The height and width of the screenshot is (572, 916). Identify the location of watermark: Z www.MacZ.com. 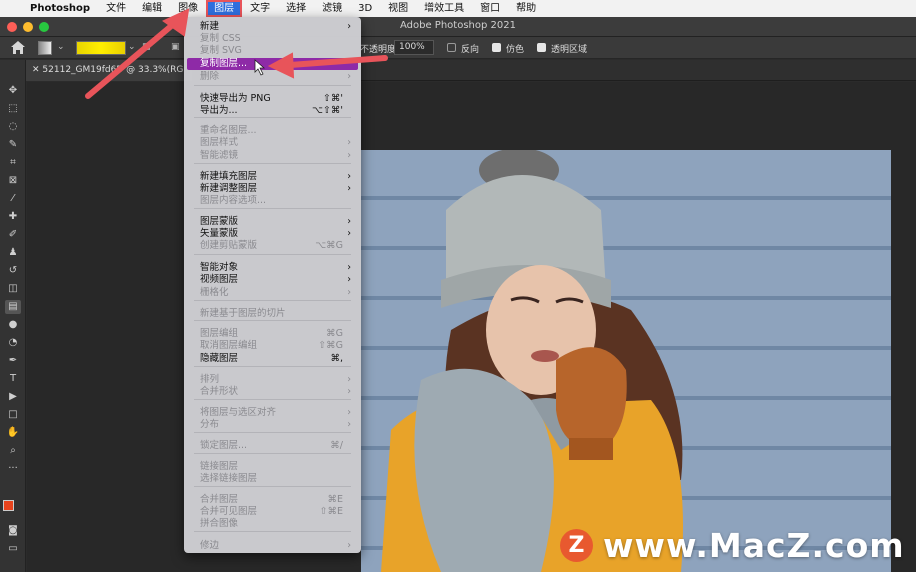
(732, 545).